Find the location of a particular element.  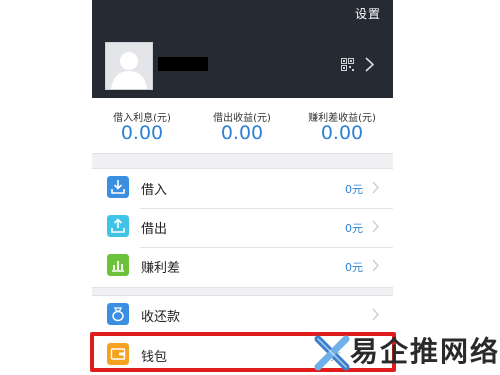

watermark-text: 易企推网络 is located at coordinates (425, 351).